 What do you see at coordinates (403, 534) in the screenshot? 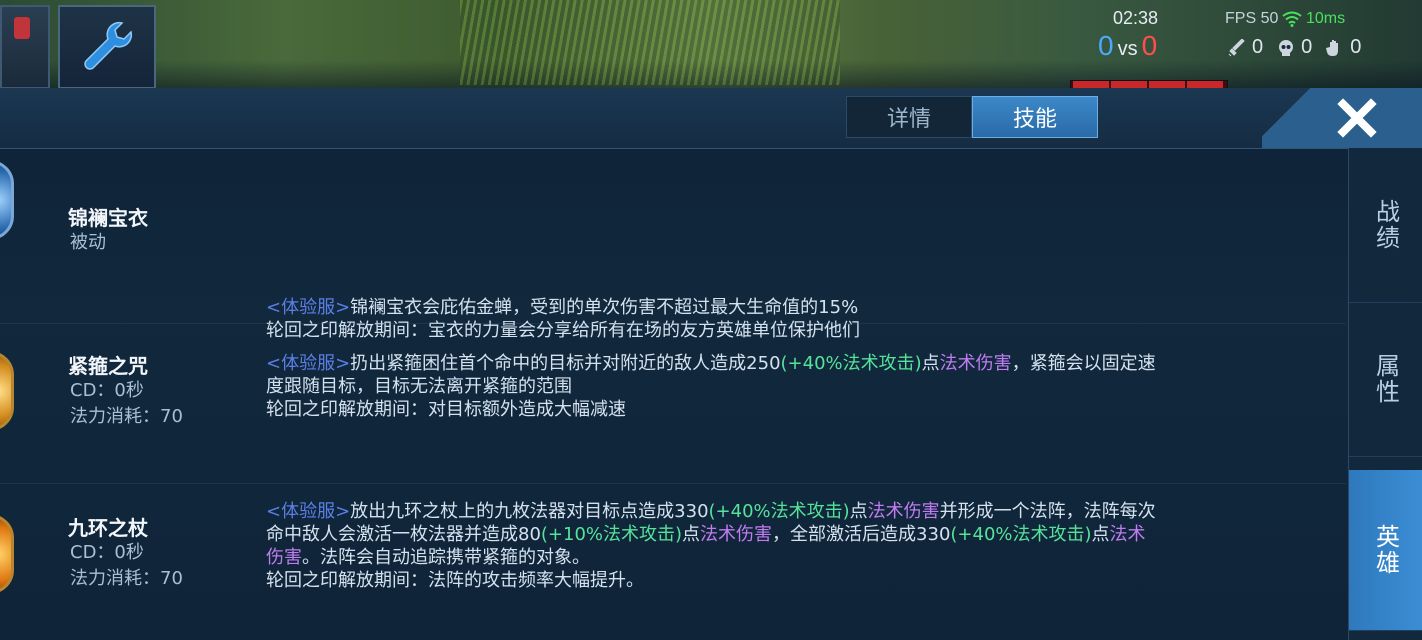
I see `description-text: 命中敌人会激活一枚法器并造成80` at bounding box center [403, 534].